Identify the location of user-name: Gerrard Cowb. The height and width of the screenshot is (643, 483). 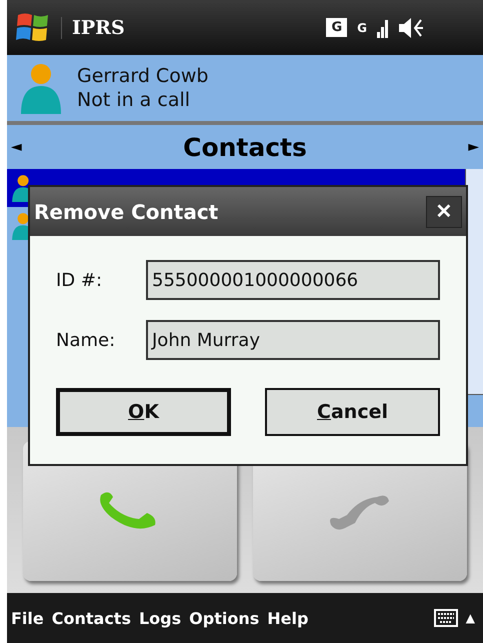
(142, 76).